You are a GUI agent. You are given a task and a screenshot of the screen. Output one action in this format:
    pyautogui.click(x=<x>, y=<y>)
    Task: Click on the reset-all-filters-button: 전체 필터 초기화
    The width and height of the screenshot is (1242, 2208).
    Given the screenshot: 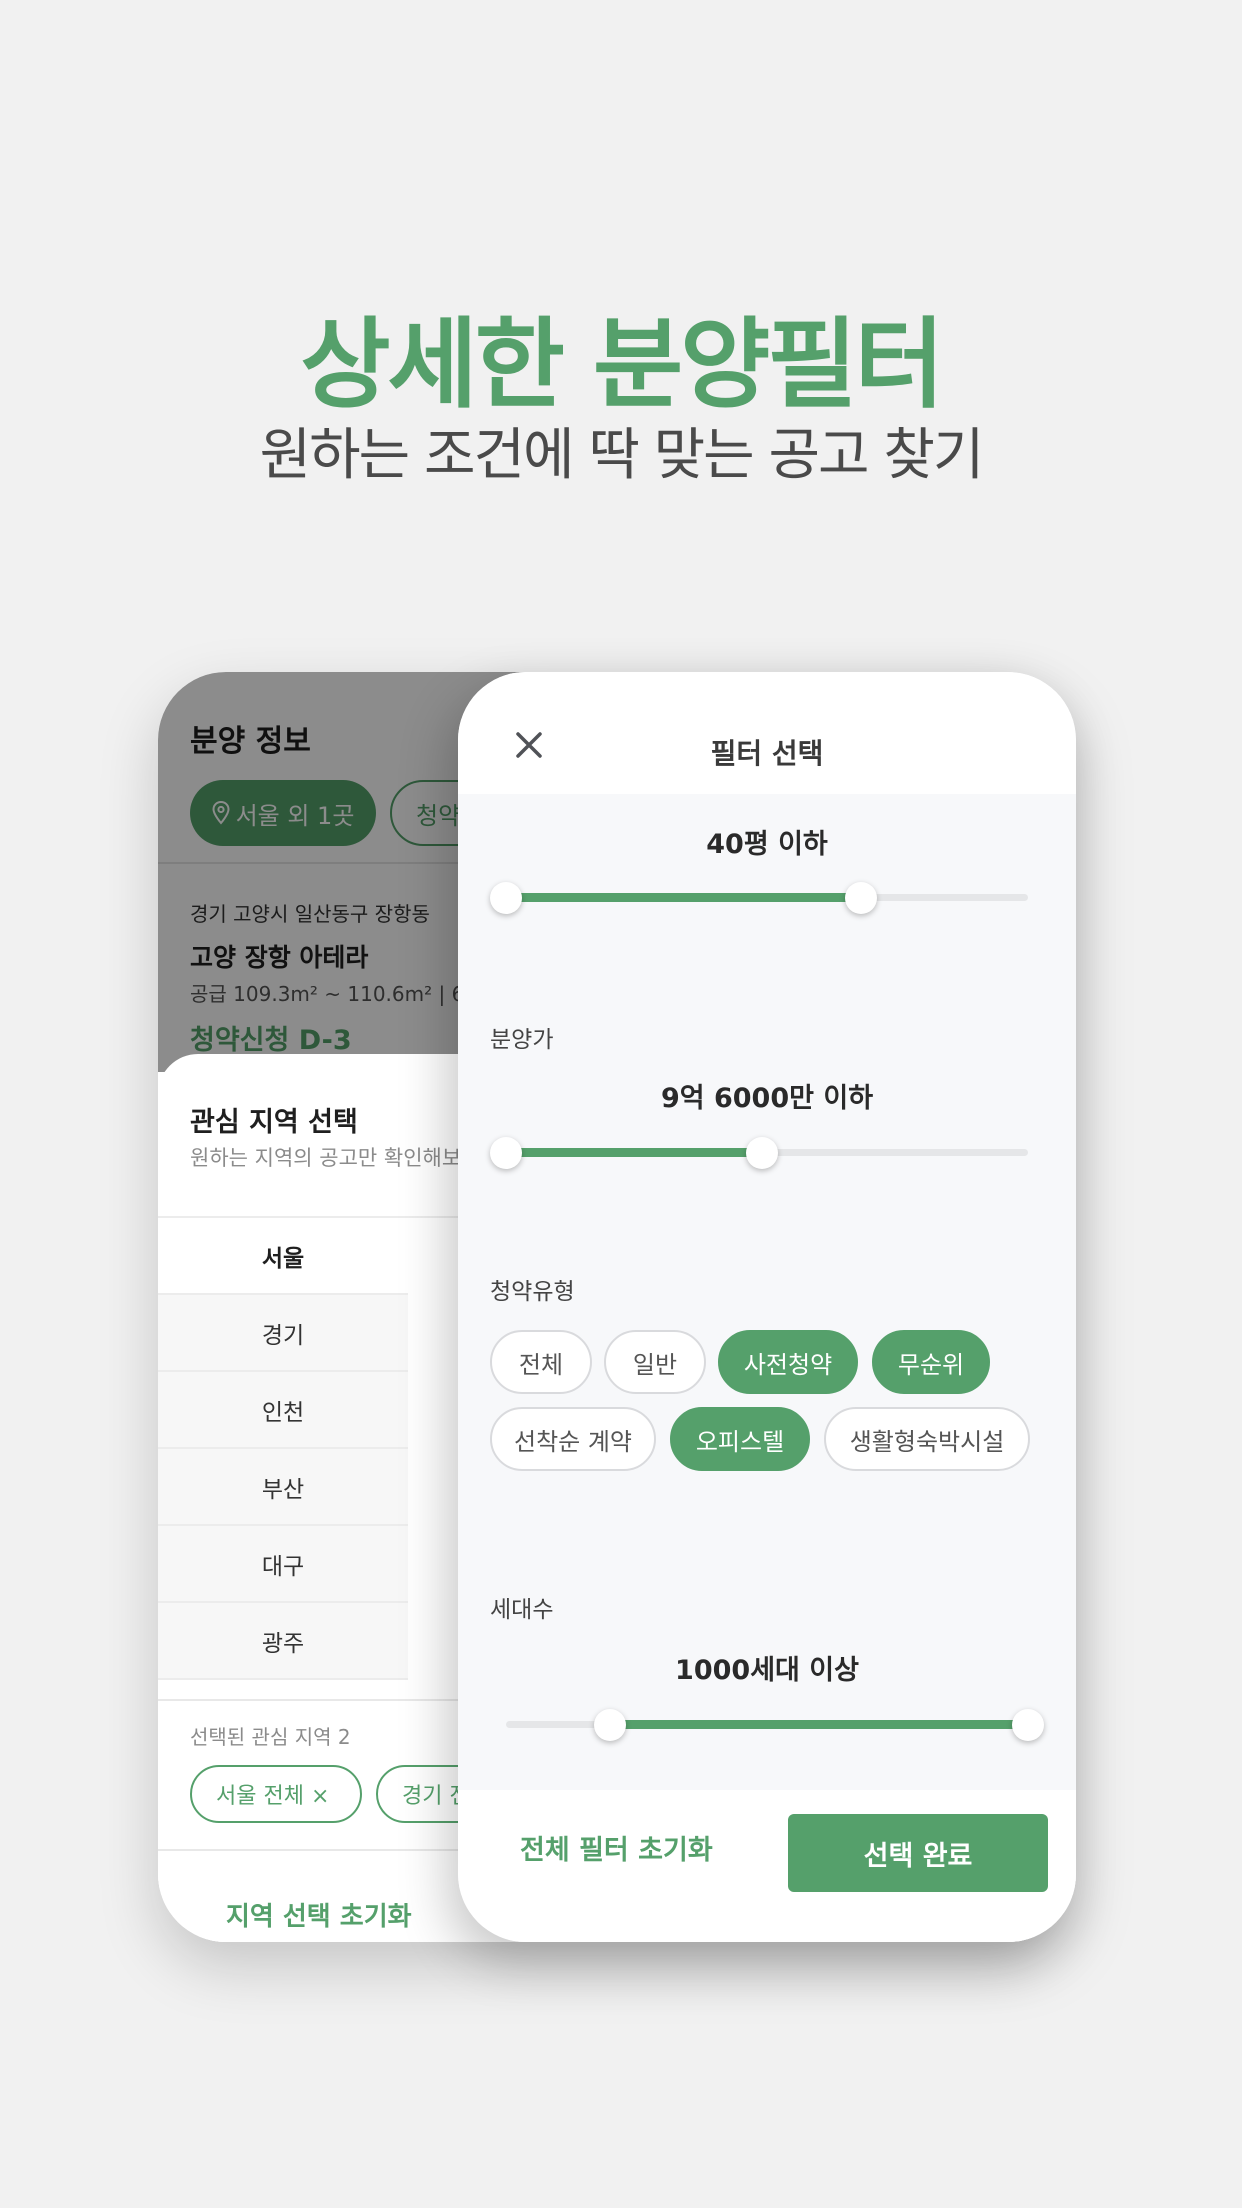 What is the action you would take?
    pyautogui.click(x=616, y=1847)
    